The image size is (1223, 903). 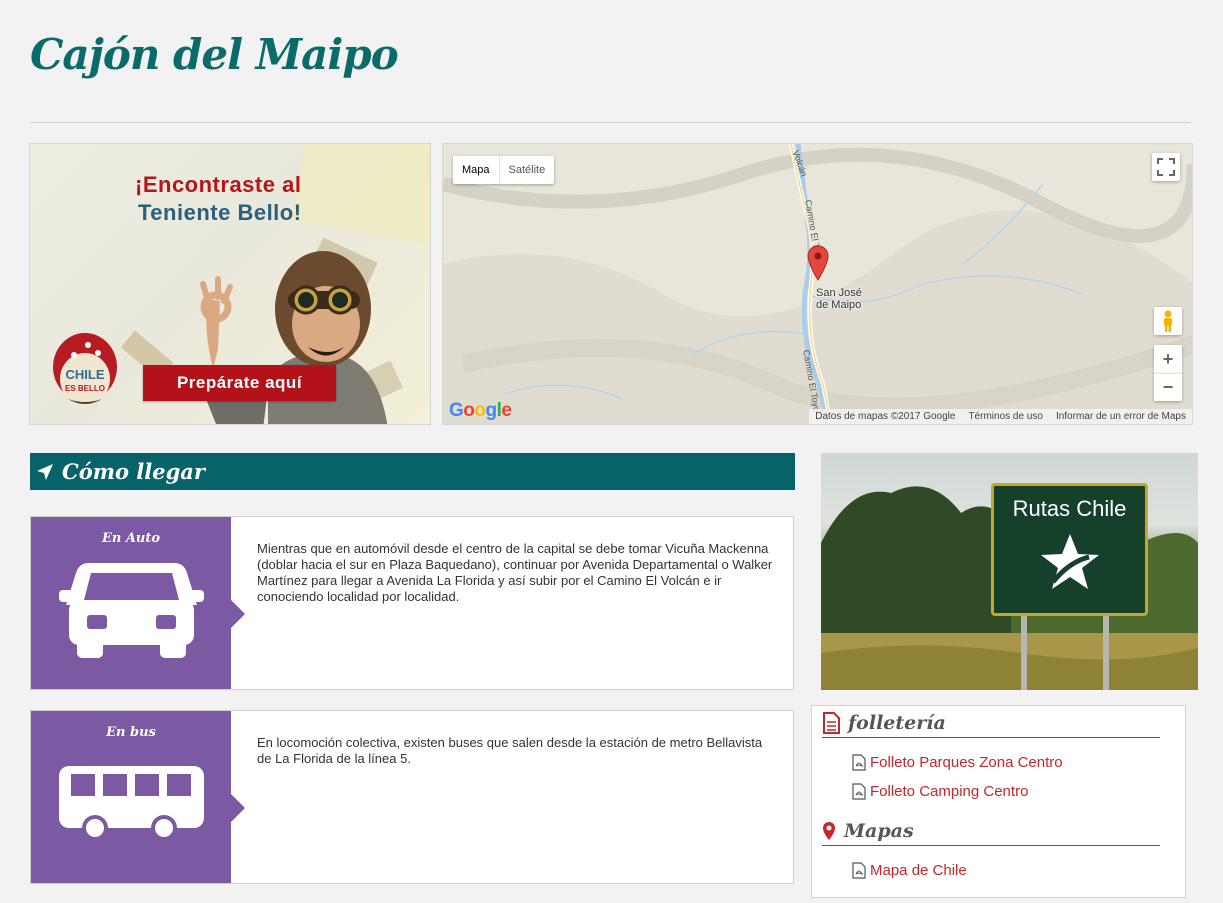 What do you see at coordinates (131, 610) in the screenshot?
I see `car-icon` at bounding box center [131, 610].